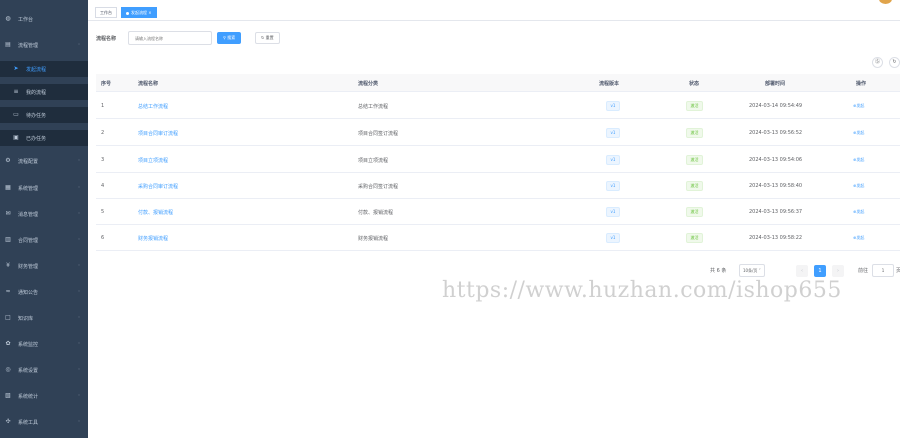  Describe the element at coordinates (776, 186) in the screenshot. I see `cell-deploy-time: 2024-03-13 09:58:40` at that location.